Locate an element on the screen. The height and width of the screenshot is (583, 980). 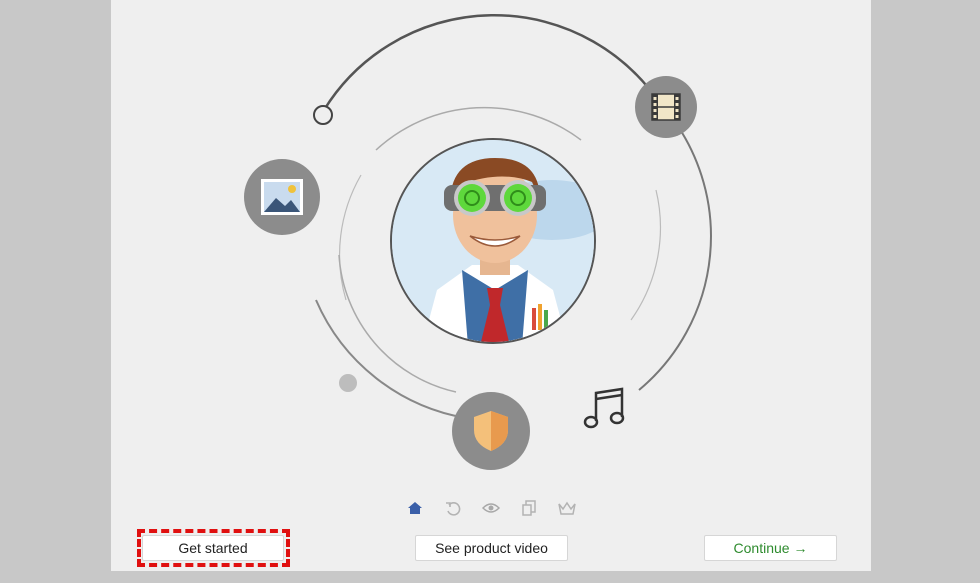
photo-icon is located at coordinates (282, 197).